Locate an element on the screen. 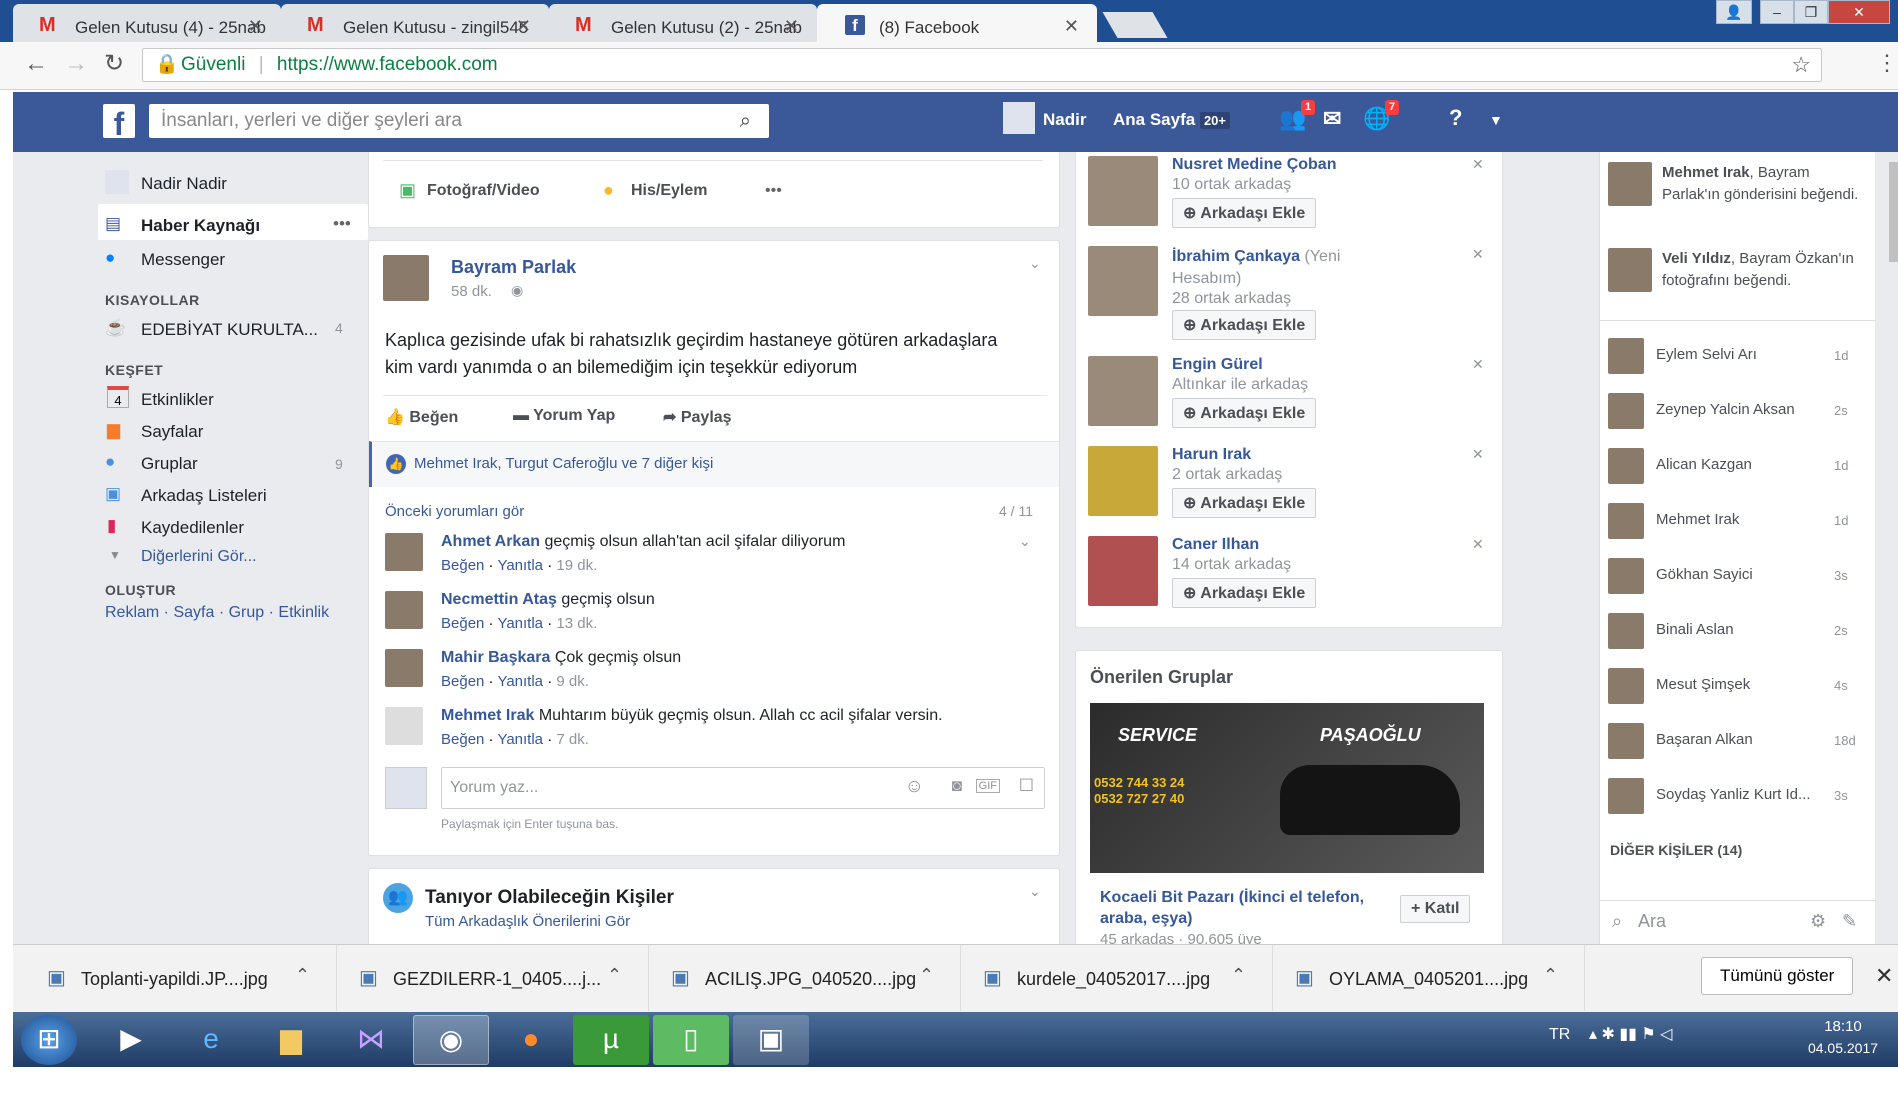 The height and width of the screenshot is (1114, 1898). back-icon: ← is located at coordinates (36, 64).